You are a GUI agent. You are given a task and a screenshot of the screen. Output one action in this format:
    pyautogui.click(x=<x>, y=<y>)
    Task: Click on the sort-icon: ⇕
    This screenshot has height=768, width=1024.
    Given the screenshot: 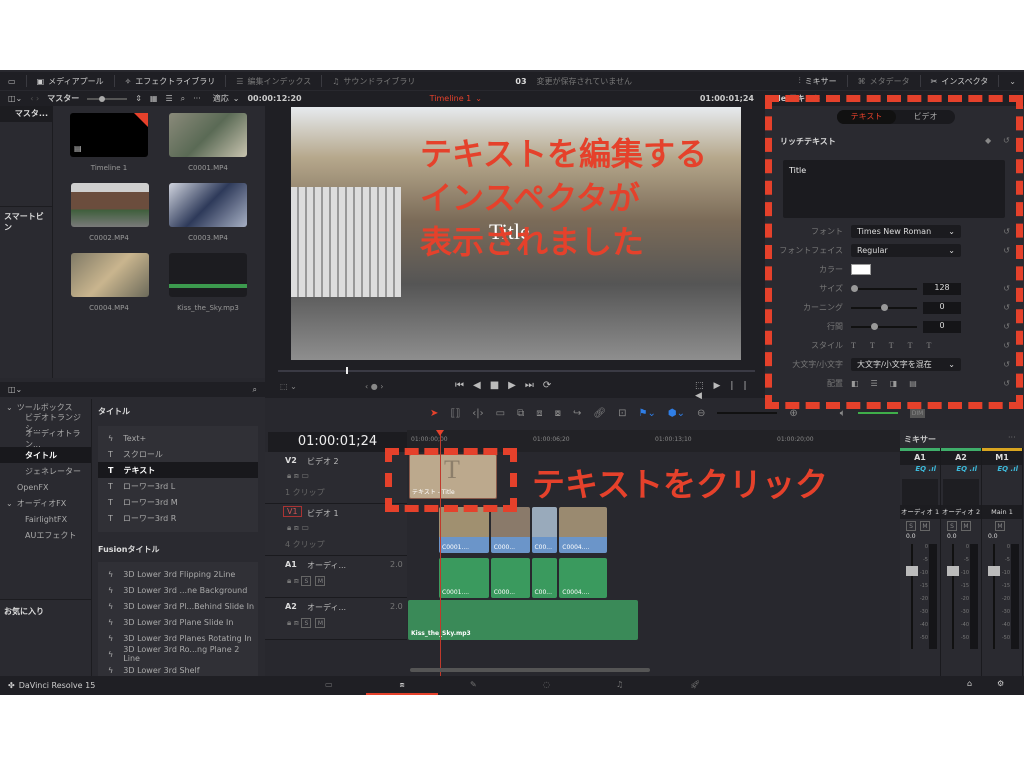 What is the action you would take?
    pyautogui.click(x=138, y=98)
    